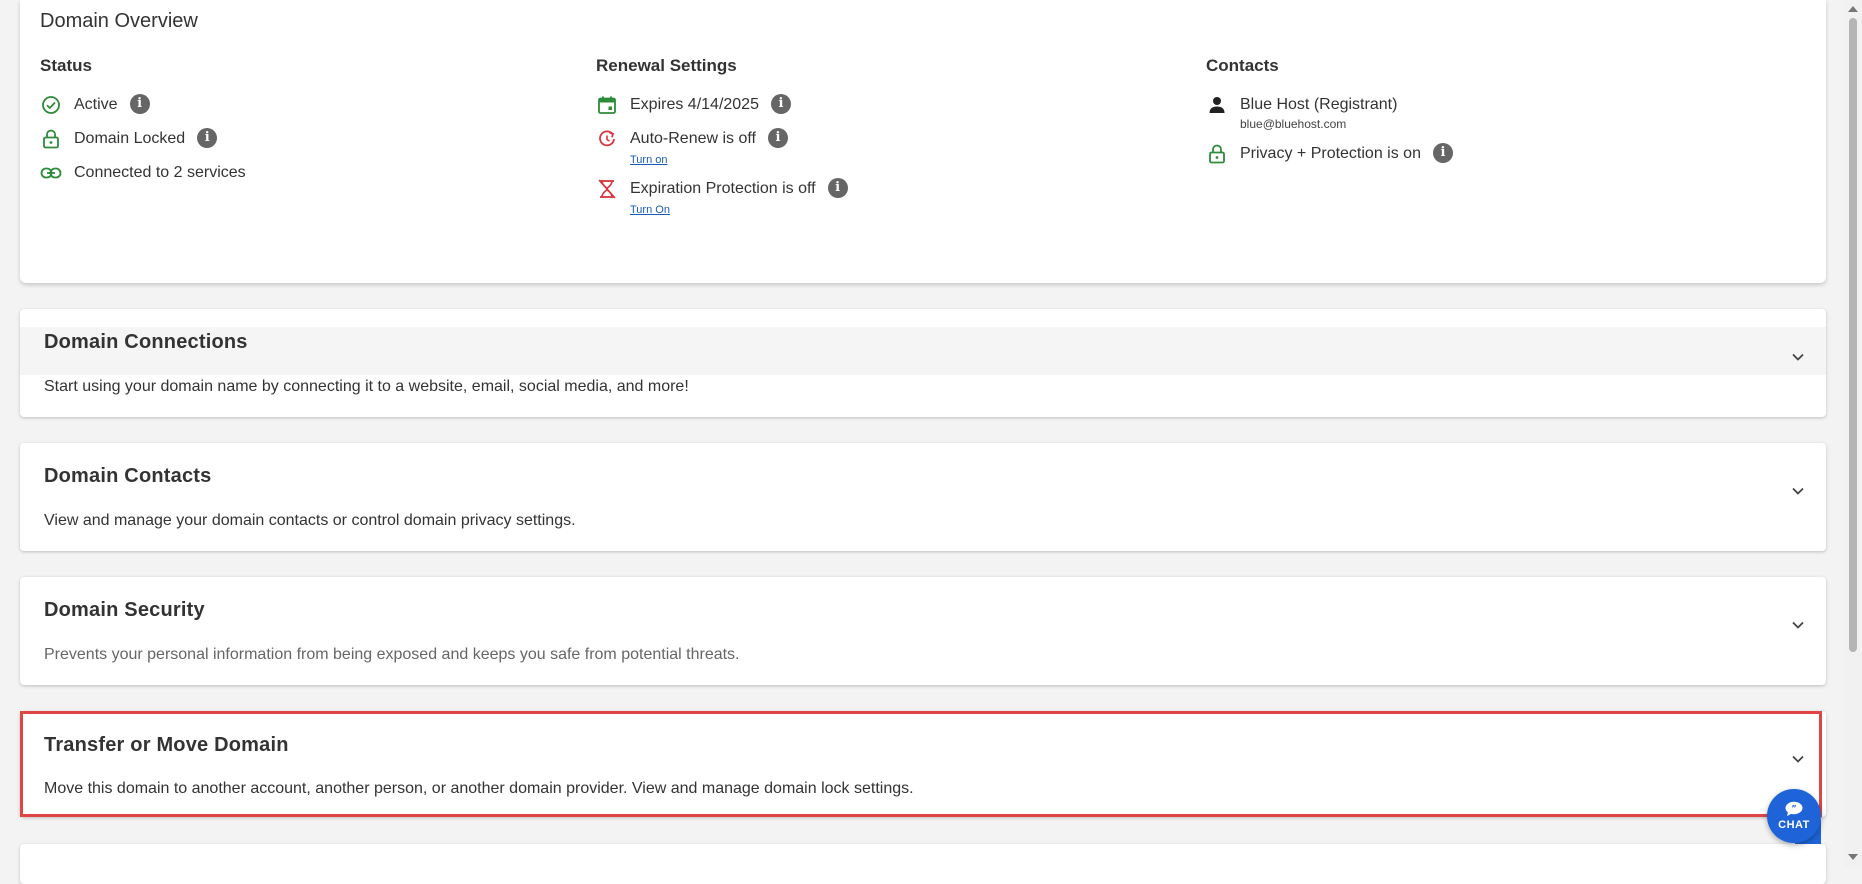 This screenshot has width=1862, height=884. I want to click on turn-on-expiration-protection-link: Turn On, so click(739, 210).